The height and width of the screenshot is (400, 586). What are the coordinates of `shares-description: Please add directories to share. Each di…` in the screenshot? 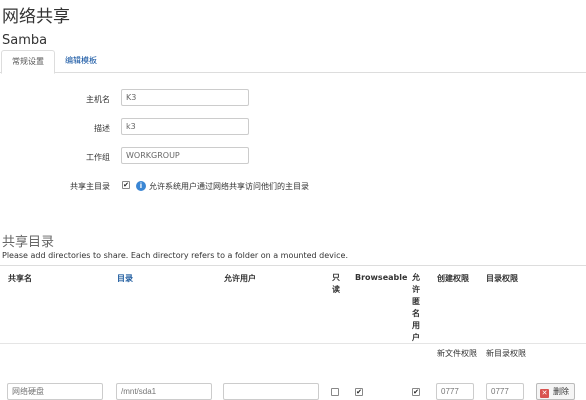 It's located at (175, 255).